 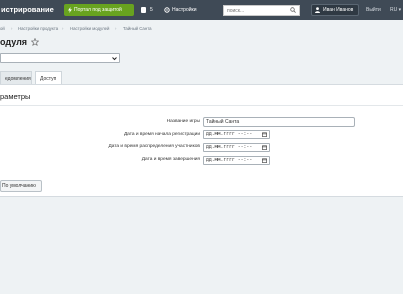 What do you see at coordinates (2, 29) in the screenshot?
I see `breadcrumb-item-home: ой` at bounding box center [2, 29].